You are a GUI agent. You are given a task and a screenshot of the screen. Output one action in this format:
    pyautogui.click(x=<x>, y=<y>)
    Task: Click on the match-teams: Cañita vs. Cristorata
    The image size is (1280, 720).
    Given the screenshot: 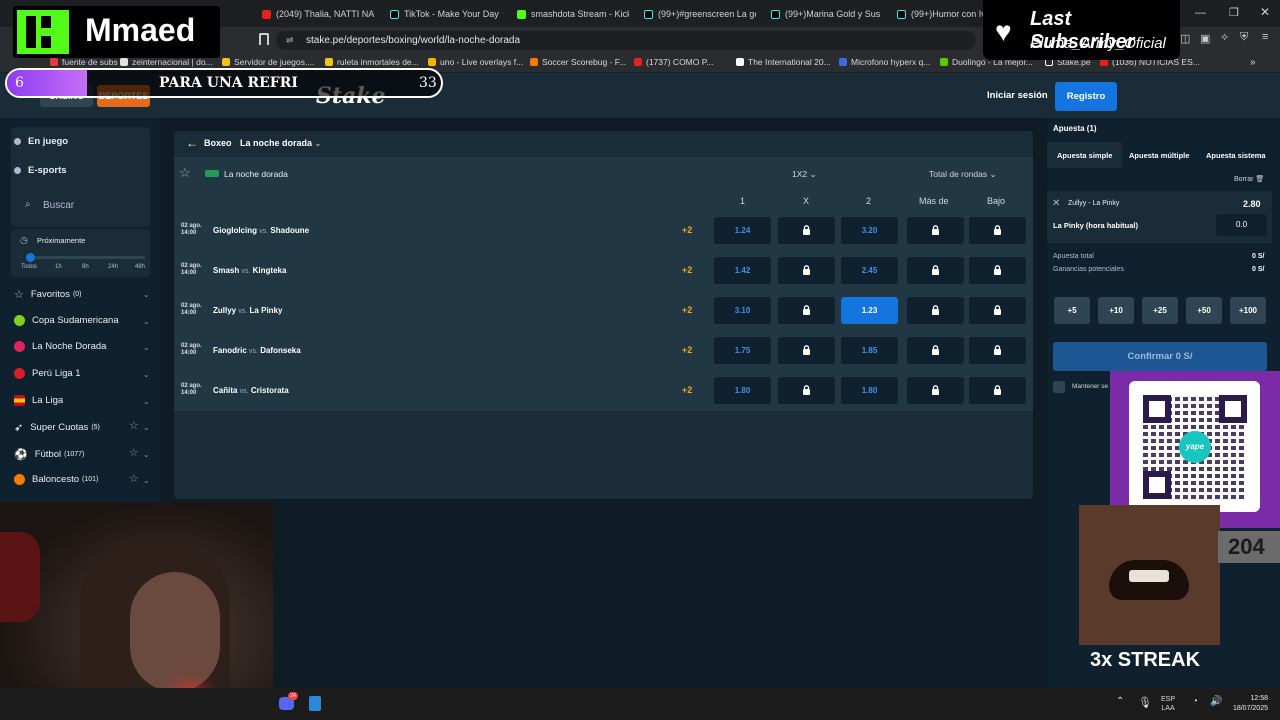 What is the action you would take?
    pyautogui.click(x=251, y=390)
    